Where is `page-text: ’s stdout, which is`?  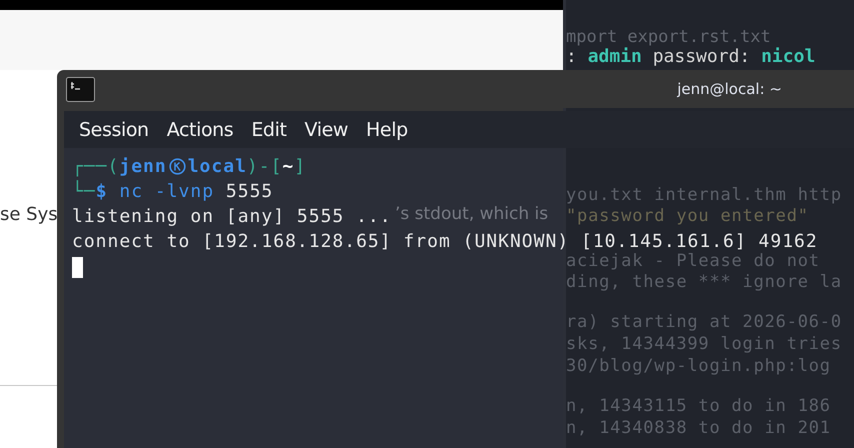 page-text: ’s stdout, which is is located at coordinates (471, 214).